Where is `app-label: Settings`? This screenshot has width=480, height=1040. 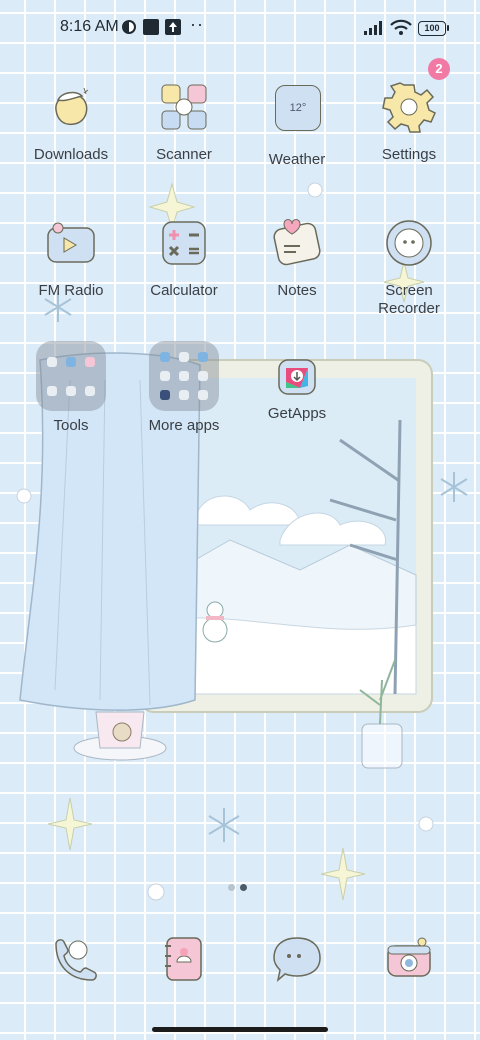
app-label: Settings is located at coordinates (409, 154).